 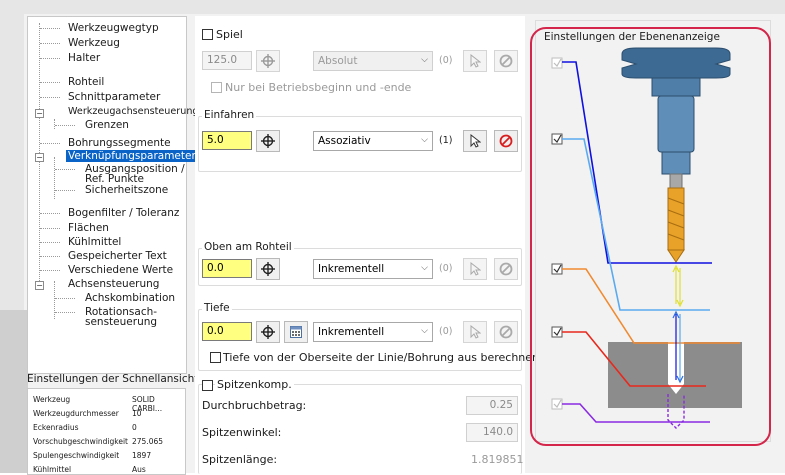 I want to click on spiel-mode-combo: Absolut ⌵, so click(x=373, y=61).